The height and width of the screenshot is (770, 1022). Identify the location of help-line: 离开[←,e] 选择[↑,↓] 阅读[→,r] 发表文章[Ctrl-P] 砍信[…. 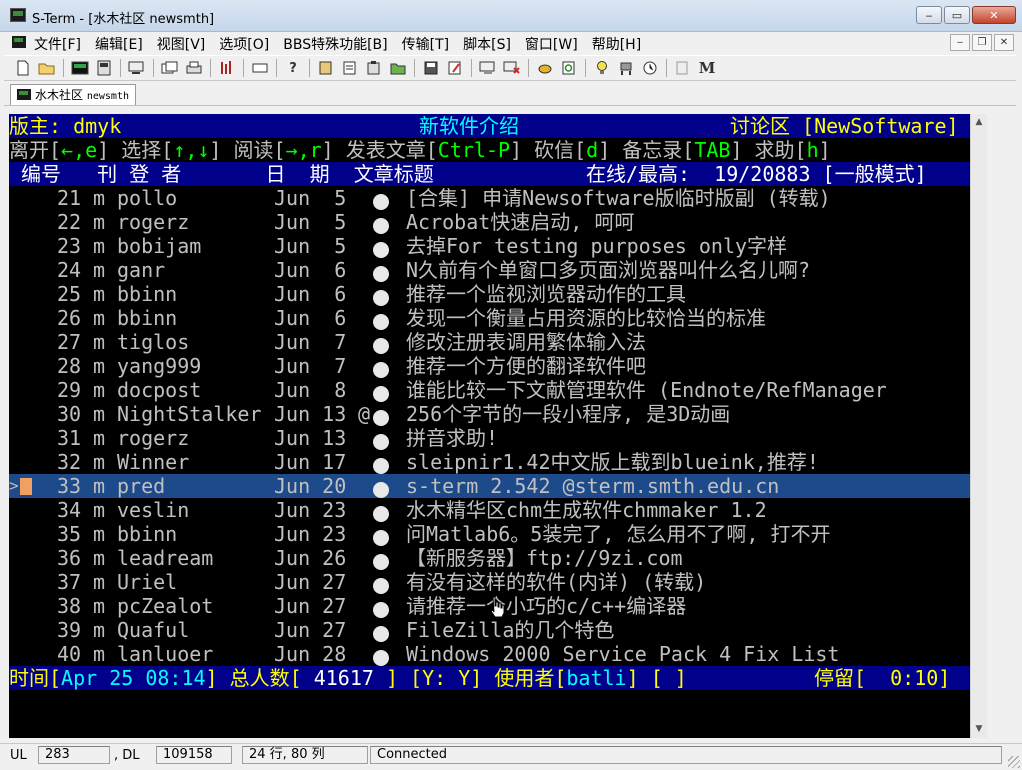
(489, 150).